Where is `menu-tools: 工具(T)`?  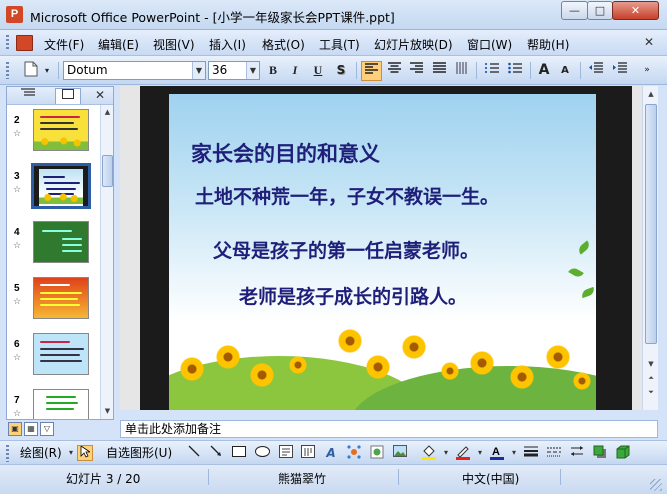 menu-tools: 工具(T) is located at coordinates (339, 44).